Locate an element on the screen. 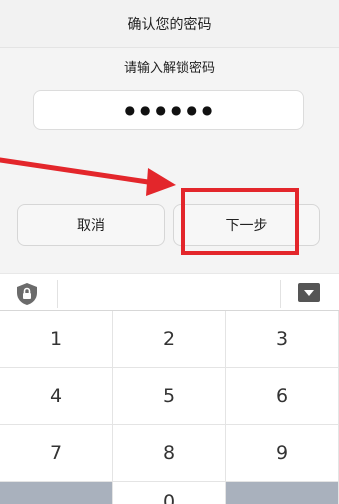 The height and width of the screenshot is (504, 339). key-6: 6 is located at coordinates (282, 396).